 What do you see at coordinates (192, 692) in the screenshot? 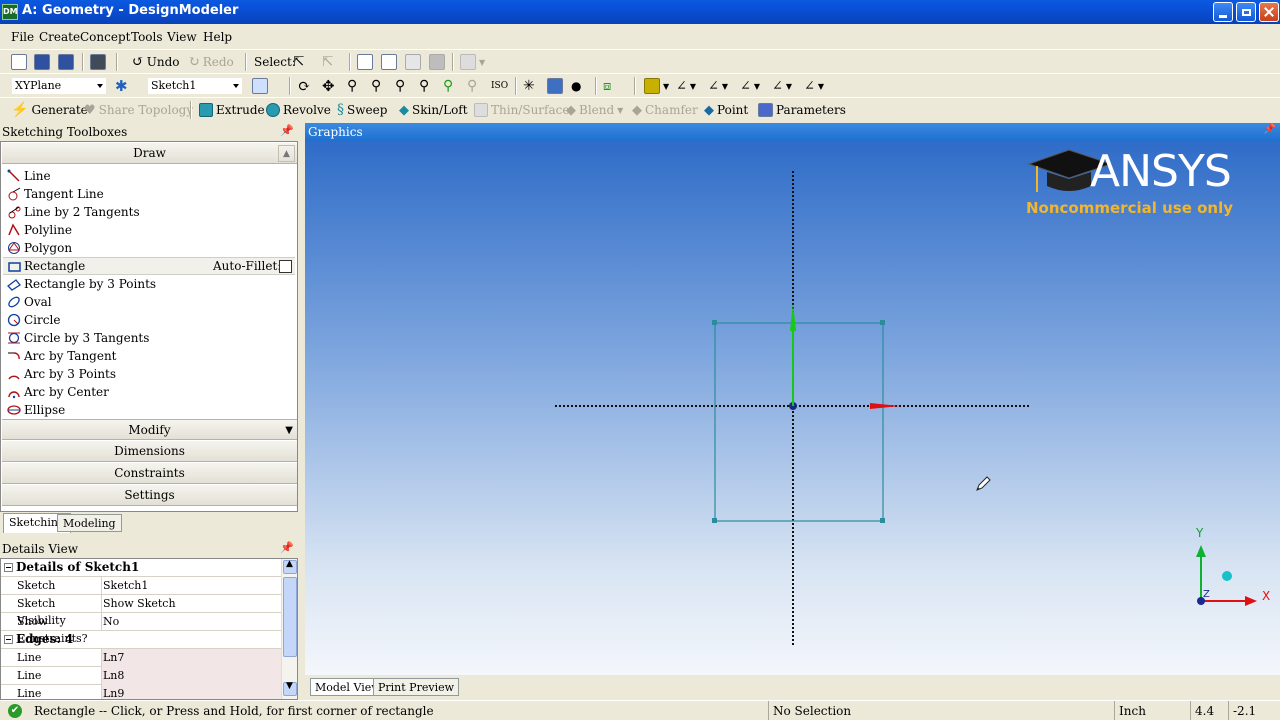
I see `row-value: Ln9` at bounding box center [192, 692].